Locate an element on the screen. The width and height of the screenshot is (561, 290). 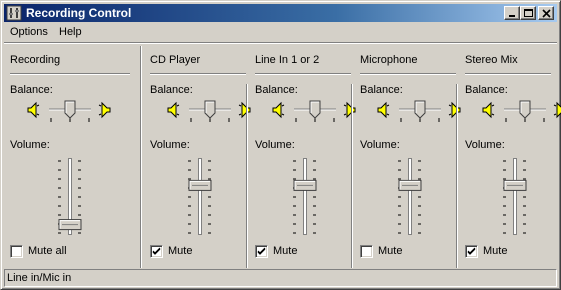
maximize-icon is located at coordinates (528, 13).